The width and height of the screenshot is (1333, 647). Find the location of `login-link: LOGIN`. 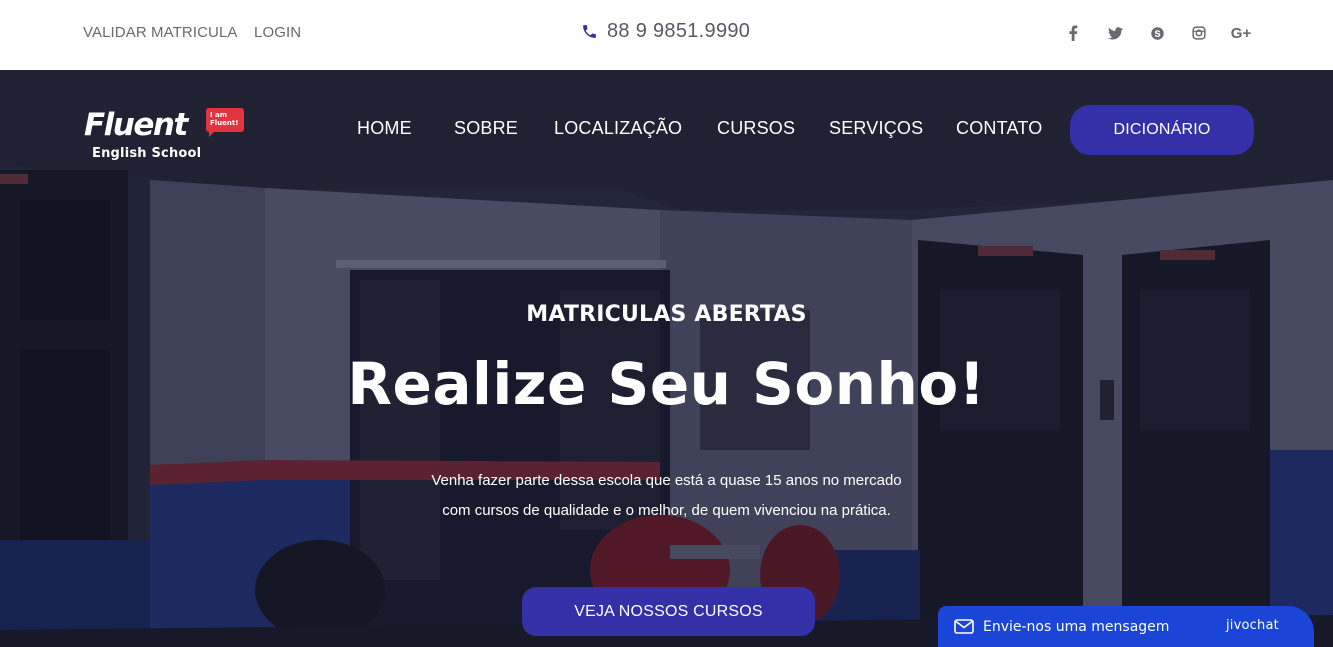

login-link: LOGIN is located at coordinates (277, 32).